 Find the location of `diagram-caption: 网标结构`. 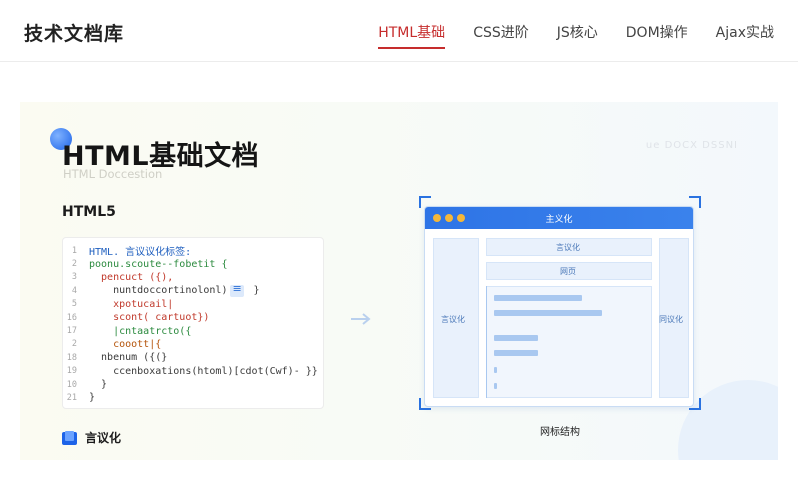

diagram-caption: 网标结构 is located at coordinates (560, 432).